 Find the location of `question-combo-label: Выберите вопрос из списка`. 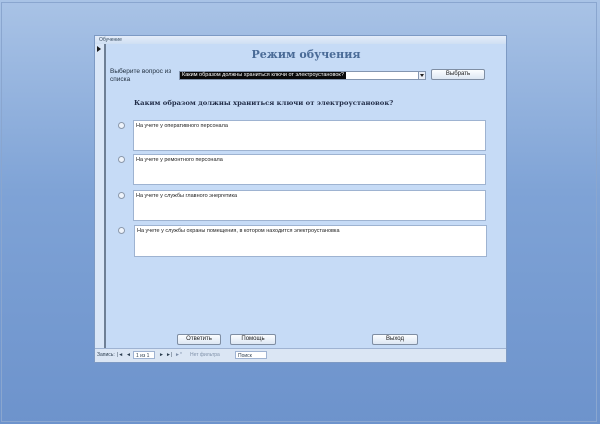

question-combo-label: Выберите вопрос из списка is located at coordinates (141, 75).